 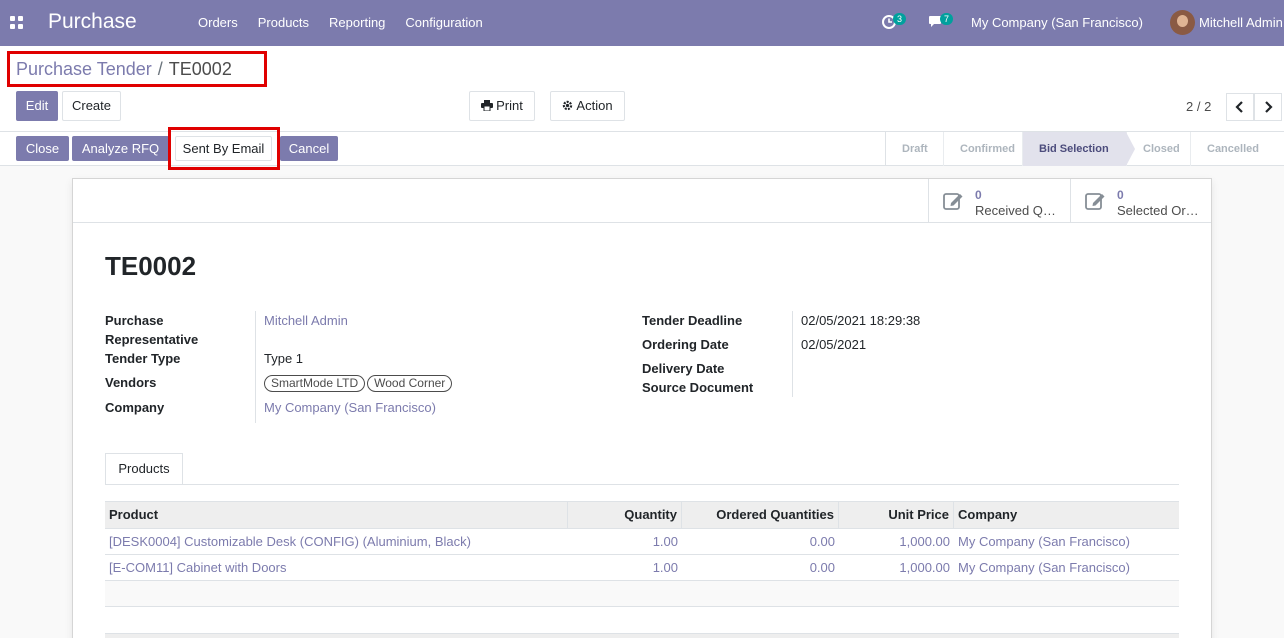 What do you see at coordinates (760, 515) in the screenshot?
I see `column-ordered-quantities: Ordered Quantities` at bounding box center [760, 515].